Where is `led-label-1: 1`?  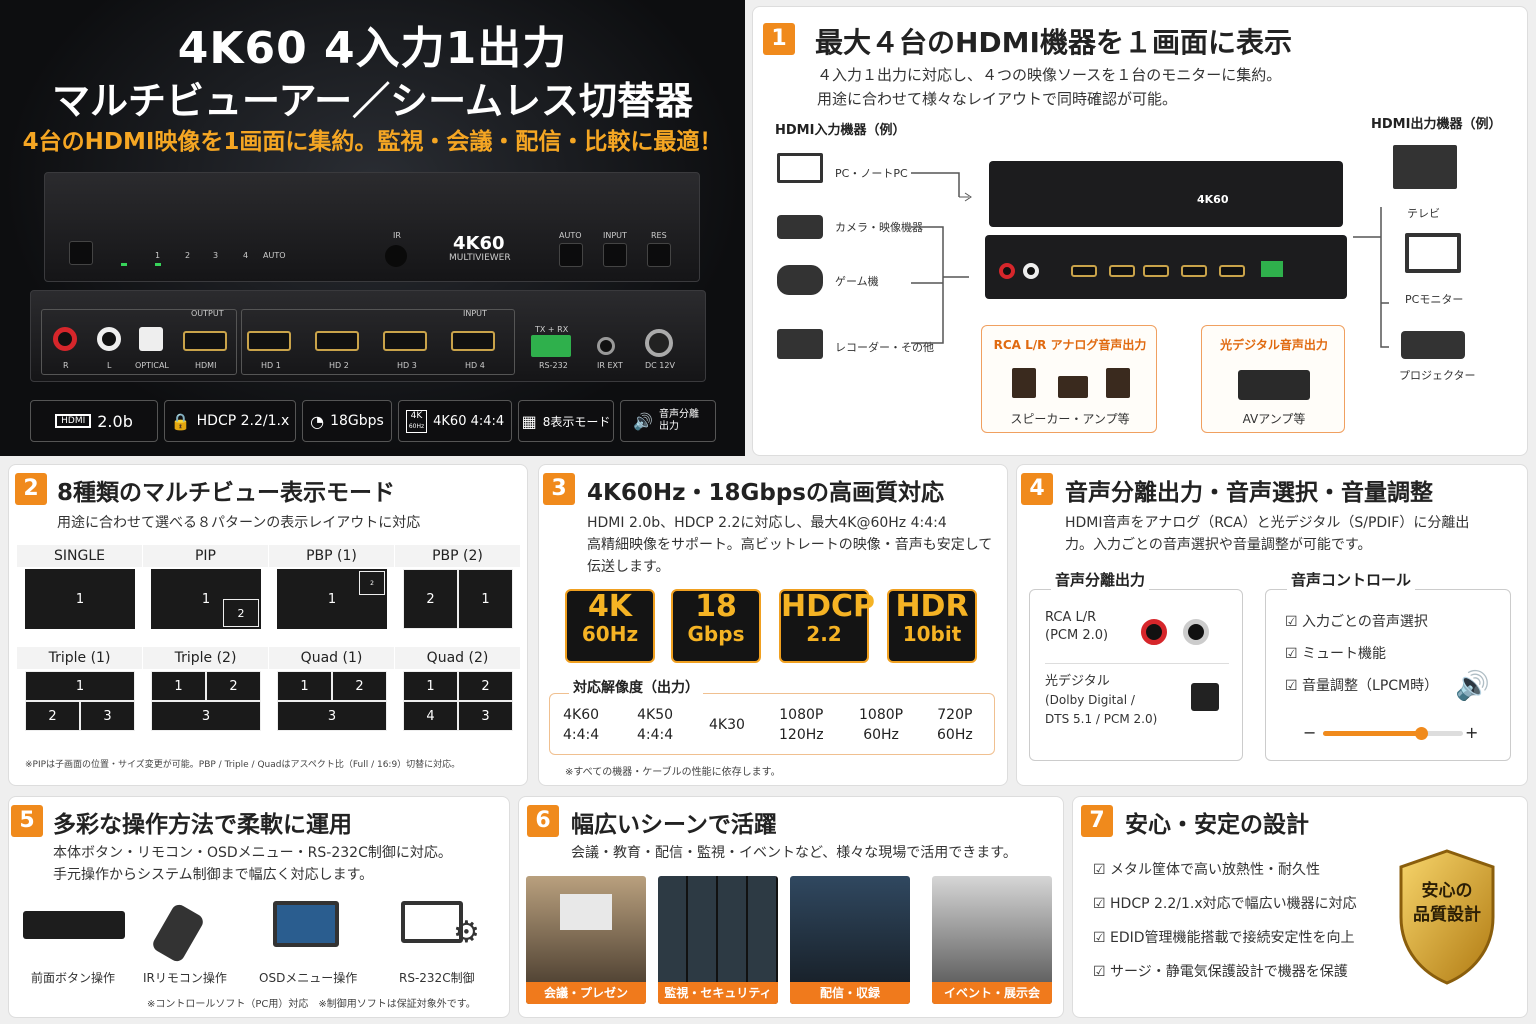 led-label-1: 1 is located at coordinates (158, 255).